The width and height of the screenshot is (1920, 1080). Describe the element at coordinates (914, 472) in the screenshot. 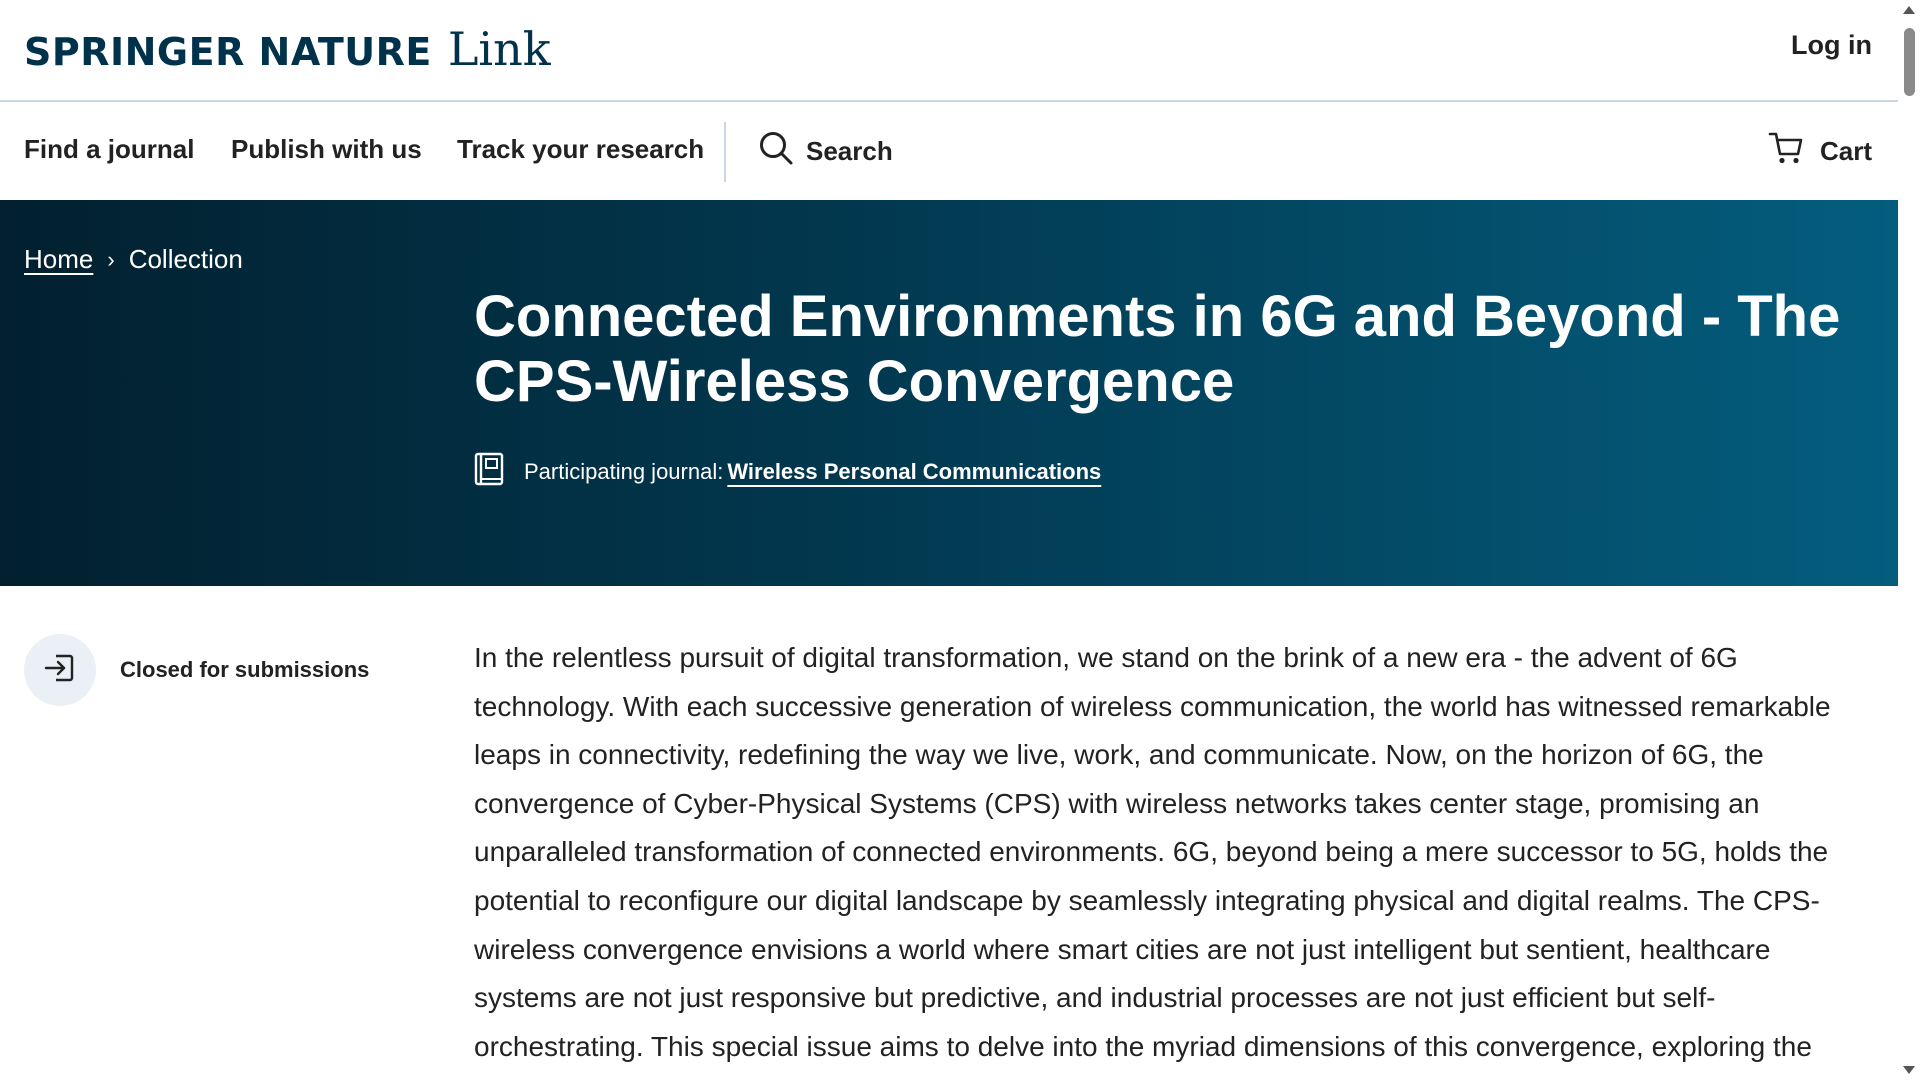

I see `journal-link: Wireless Personal Communications` at that location.